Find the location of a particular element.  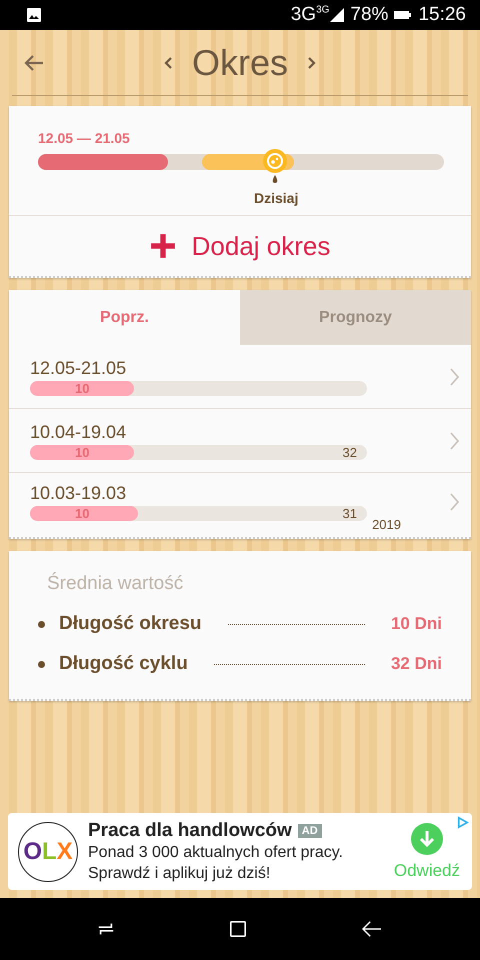

ad-title: Praca dla handlowców is located at coordinates (190, 831).